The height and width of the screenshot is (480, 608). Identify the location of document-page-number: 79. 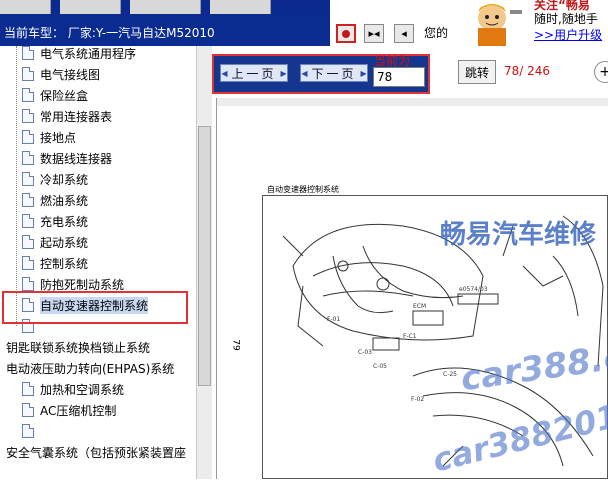
(235, 345).